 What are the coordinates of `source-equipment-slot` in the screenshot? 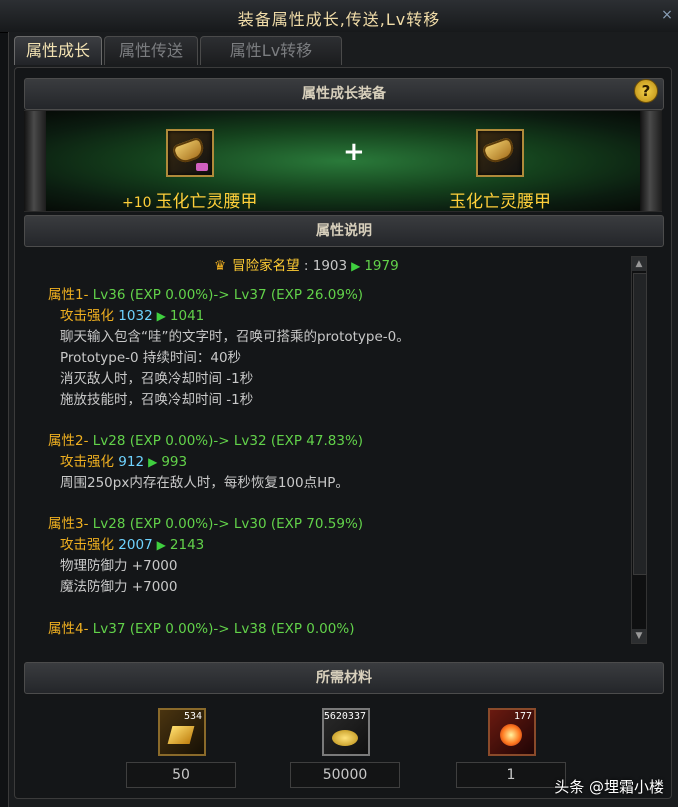 It's located at (190, 153).